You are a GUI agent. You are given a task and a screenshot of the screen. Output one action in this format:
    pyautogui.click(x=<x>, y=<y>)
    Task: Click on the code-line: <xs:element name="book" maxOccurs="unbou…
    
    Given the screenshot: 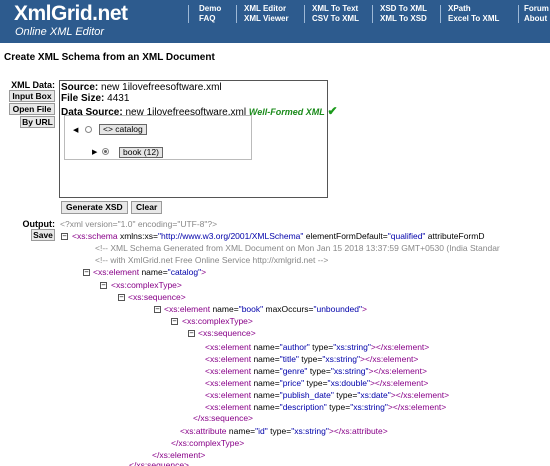 What is the action you would take?
    pyautogui.click(x=265, y=309)
    